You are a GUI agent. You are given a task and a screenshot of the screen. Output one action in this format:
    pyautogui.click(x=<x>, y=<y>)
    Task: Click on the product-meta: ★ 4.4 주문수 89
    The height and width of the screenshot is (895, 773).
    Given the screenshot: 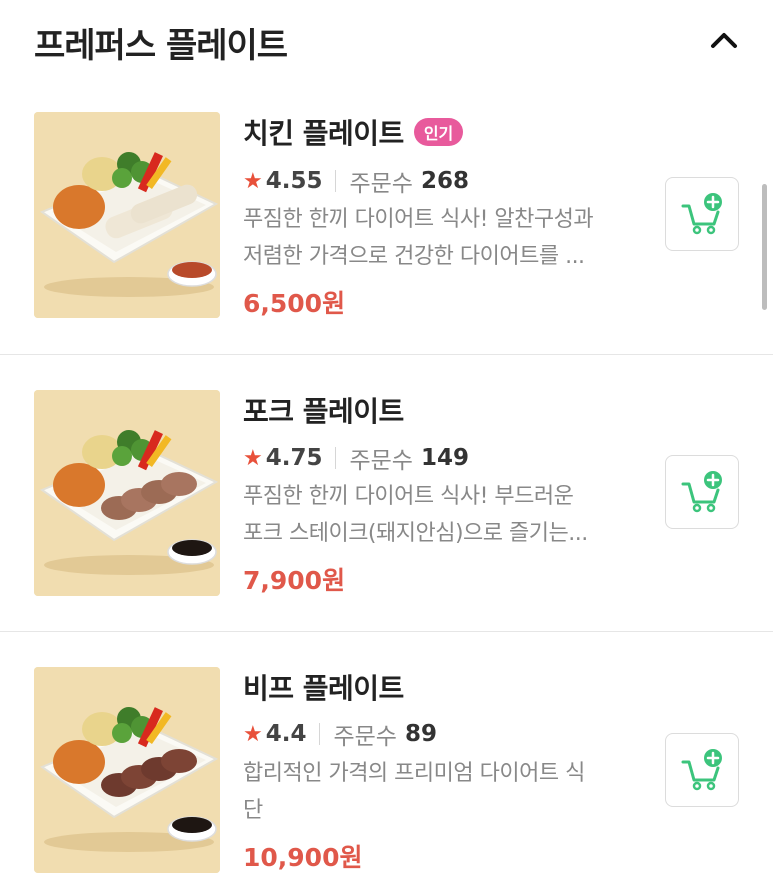 What is the action you would take?
    pyautogui.click(x=340, y=734)
    